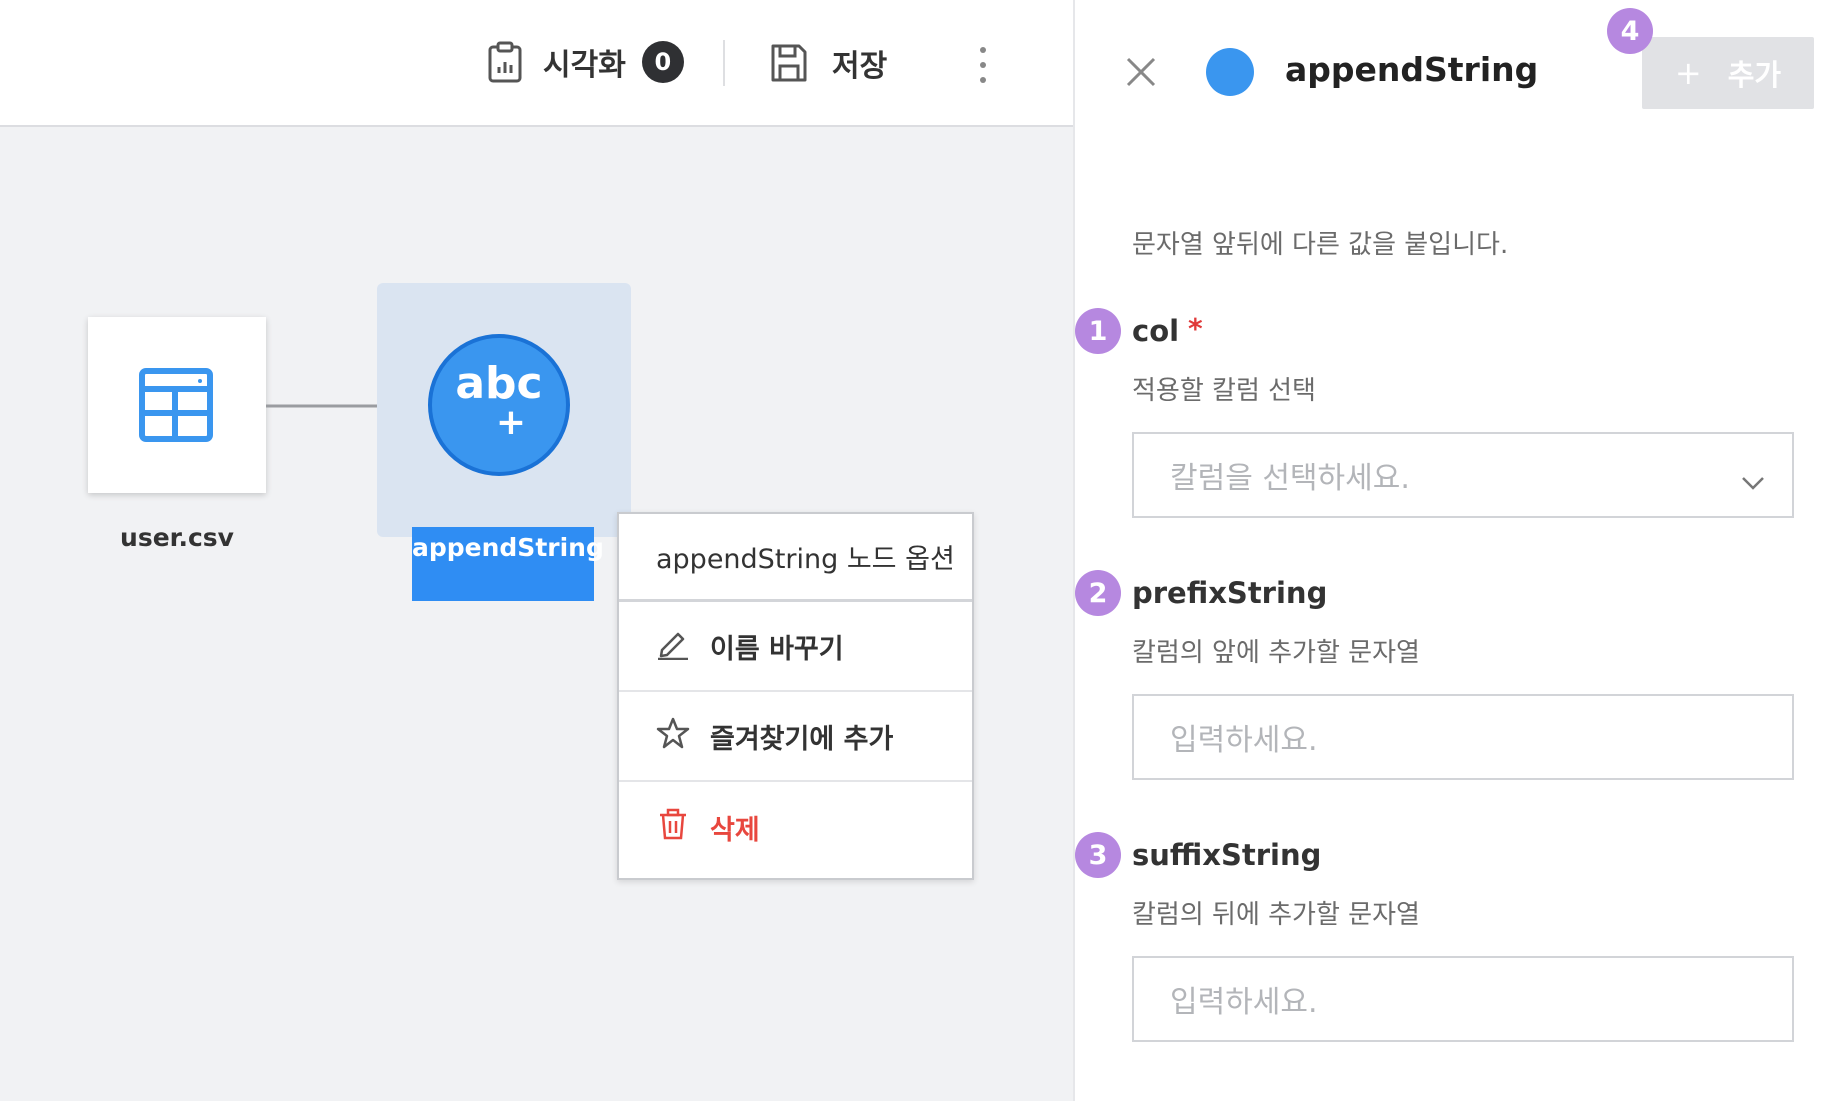  Describe the element at coordinates (1754, 75) in the screenshot. I see `add-button-label: 추가` at that location.